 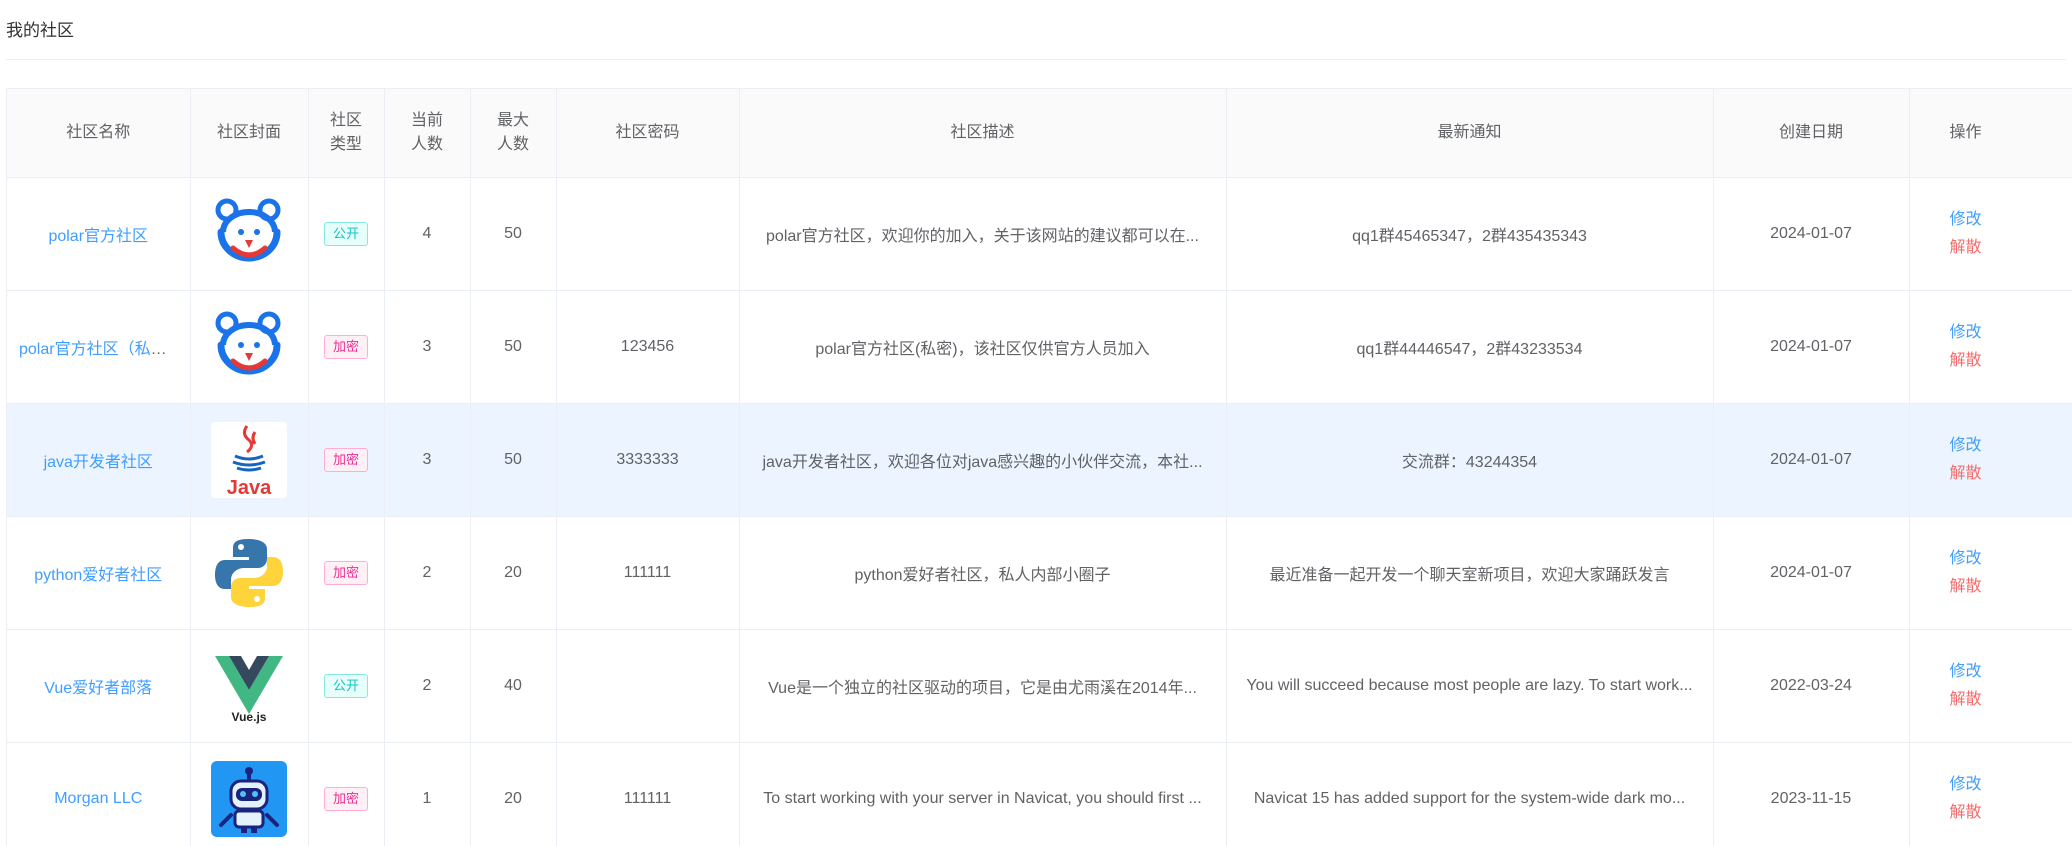 I want to click on cell-name: Vue爱好者部落, so click(x=99, y=686).